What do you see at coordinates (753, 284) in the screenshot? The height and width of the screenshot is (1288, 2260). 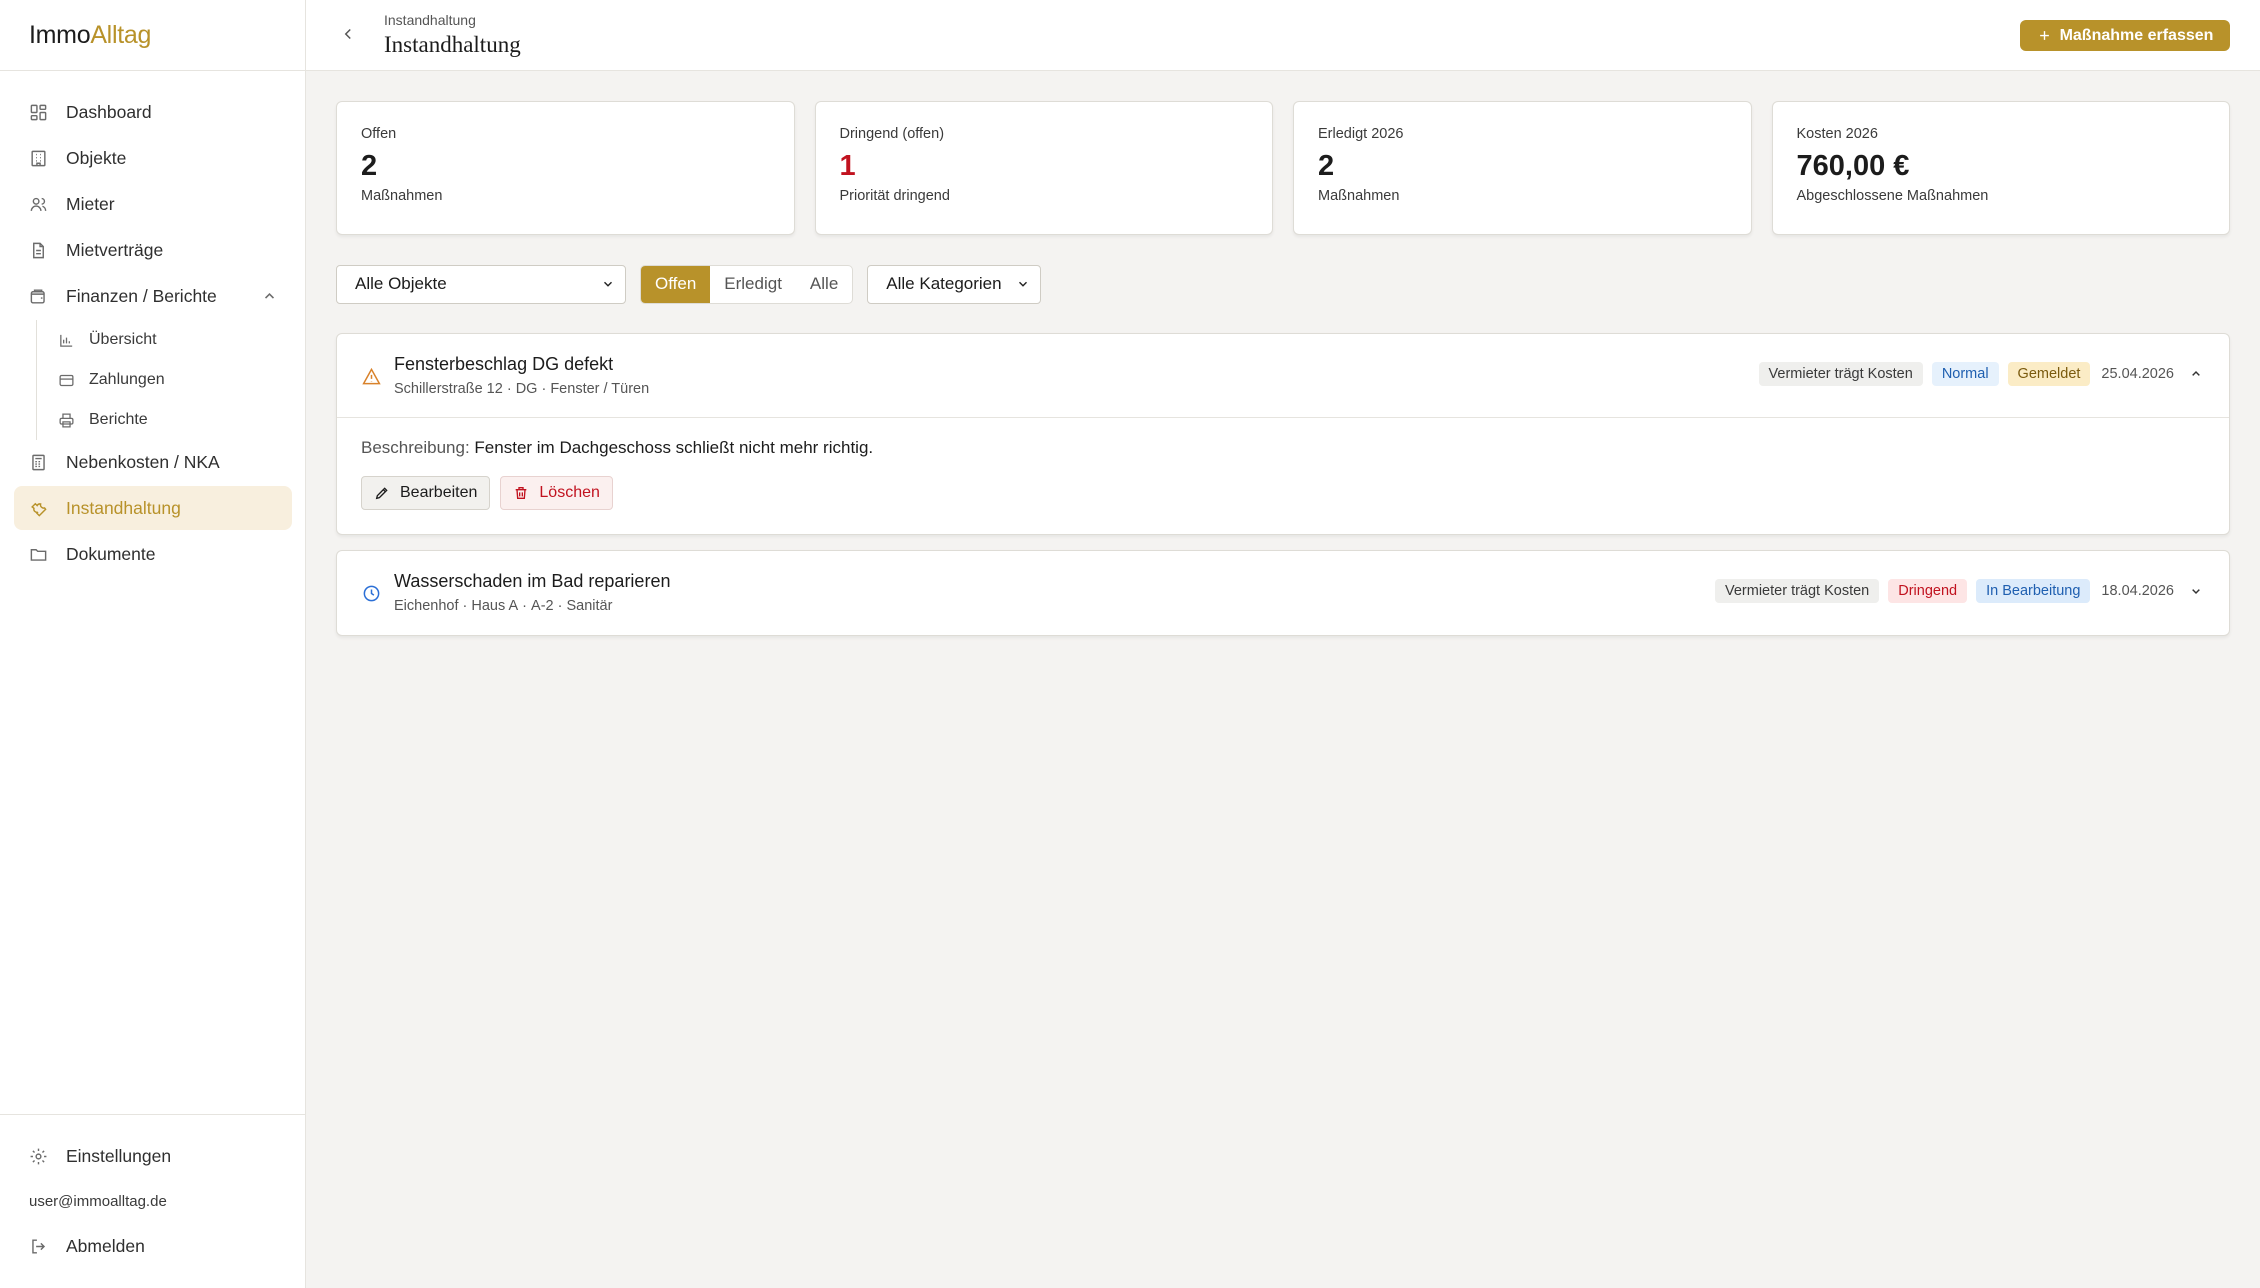 I see `tab-erledigt: Erledigt` at bounding box center [753, 284].